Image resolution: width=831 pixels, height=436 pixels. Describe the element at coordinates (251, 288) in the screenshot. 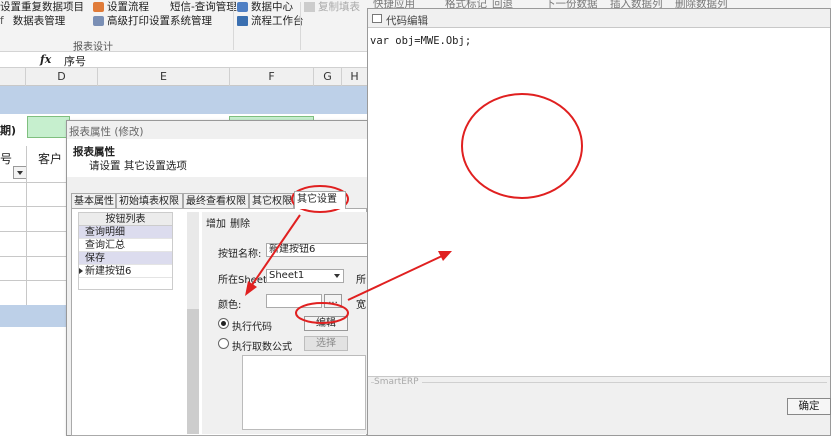

I see `annotation-arrow-head` at that location.